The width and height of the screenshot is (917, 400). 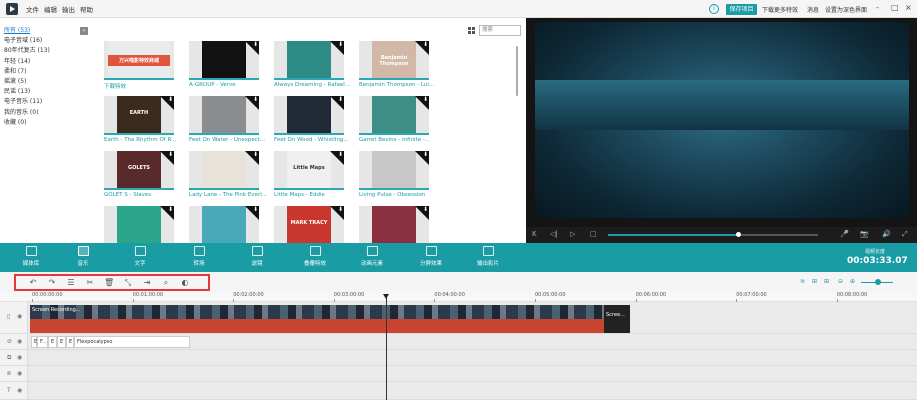 What do you see at coordinates (199, 256) in the screenshot?
I see `tab-transition: 转场` at bounding box center [199, 256].